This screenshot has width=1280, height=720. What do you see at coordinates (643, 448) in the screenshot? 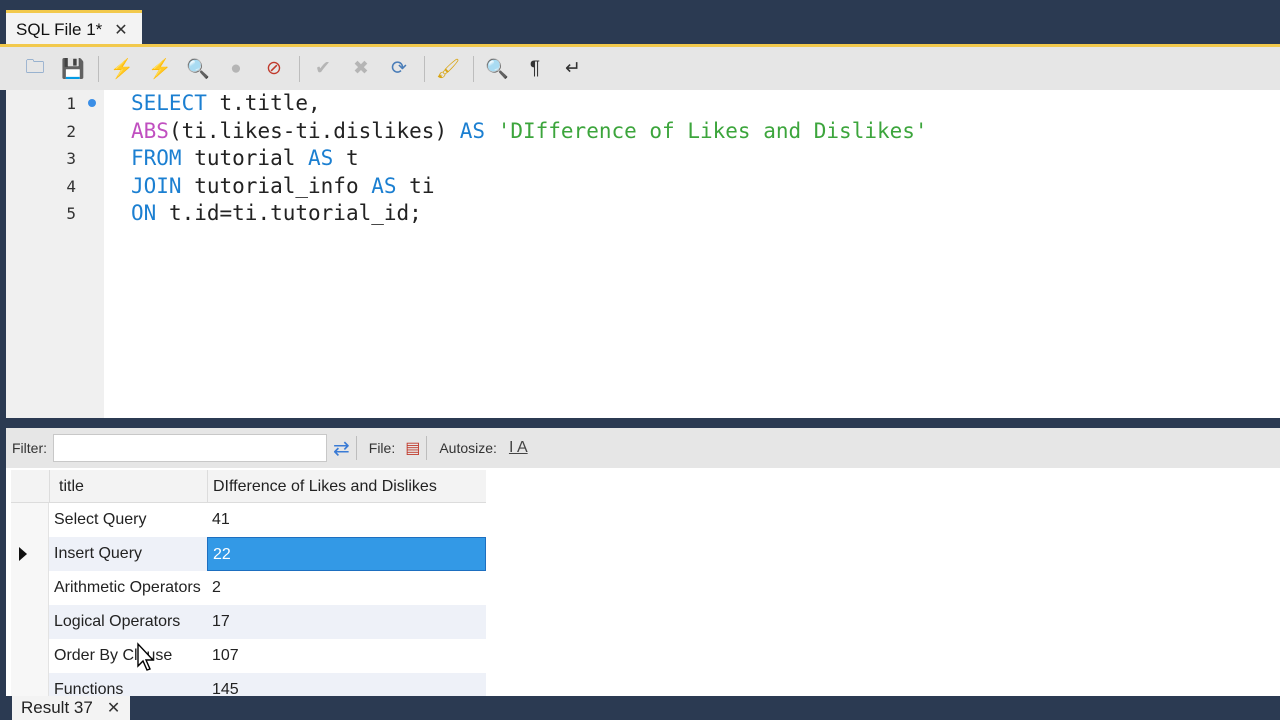
I see `result-toolbar: Filter: ⇄ File: ▤ Autosize: I A` at bounding box center [643, 448].